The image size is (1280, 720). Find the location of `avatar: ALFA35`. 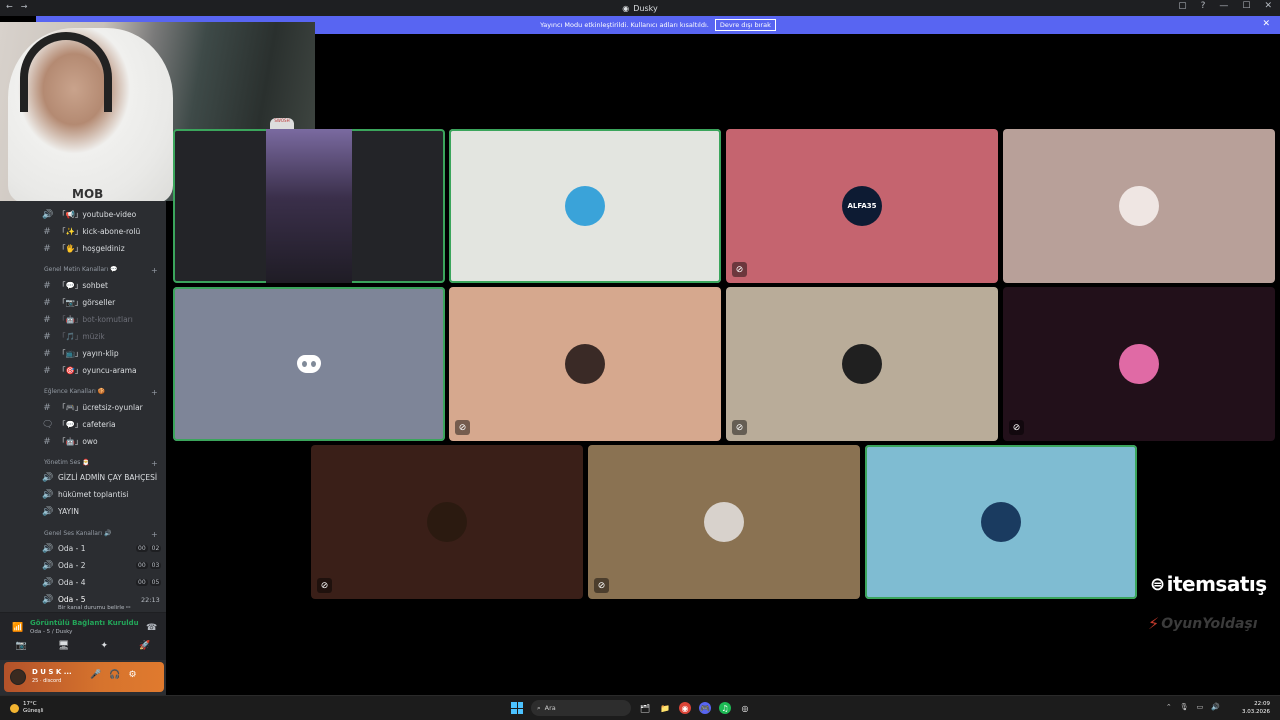

avatar: ALFA35 is located at coordinates (862, 206).